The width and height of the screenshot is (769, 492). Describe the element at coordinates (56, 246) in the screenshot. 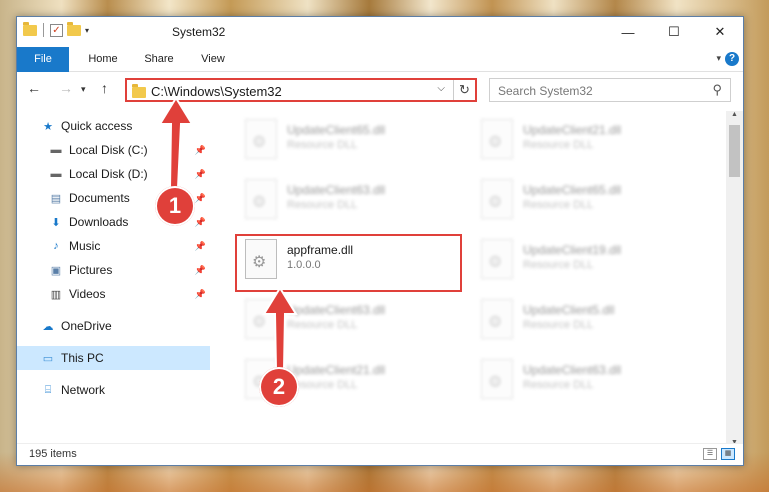

I see `music-icon: ♪` at that location.